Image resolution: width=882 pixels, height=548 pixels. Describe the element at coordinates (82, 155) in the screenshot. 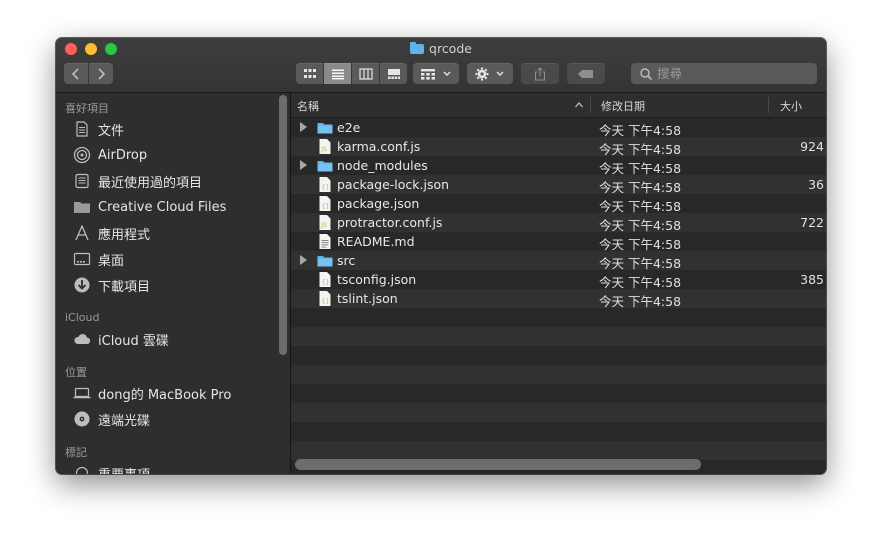

I see `airdrop-icon` at that location.